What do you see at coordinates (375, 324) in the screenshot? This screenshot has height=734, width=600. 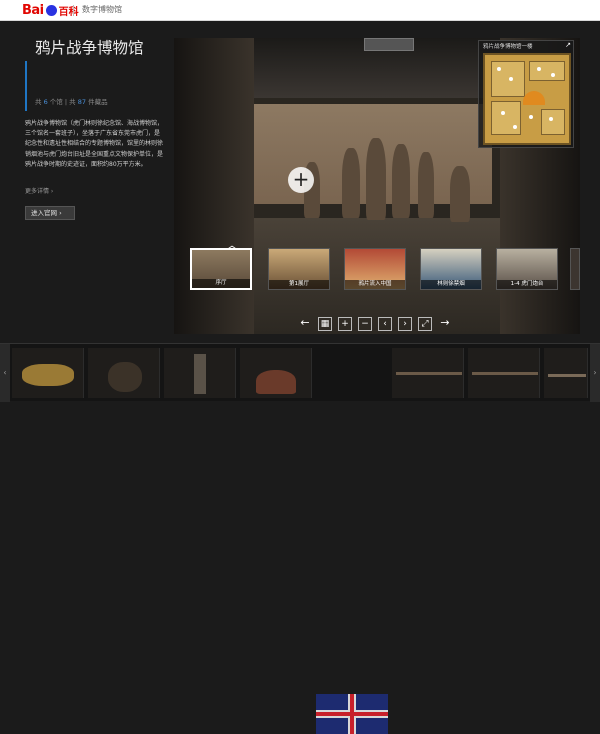 I see `viewer-controls: ← ▦ + − ‹ › ⤢ →` at bounding box center [375, 324].